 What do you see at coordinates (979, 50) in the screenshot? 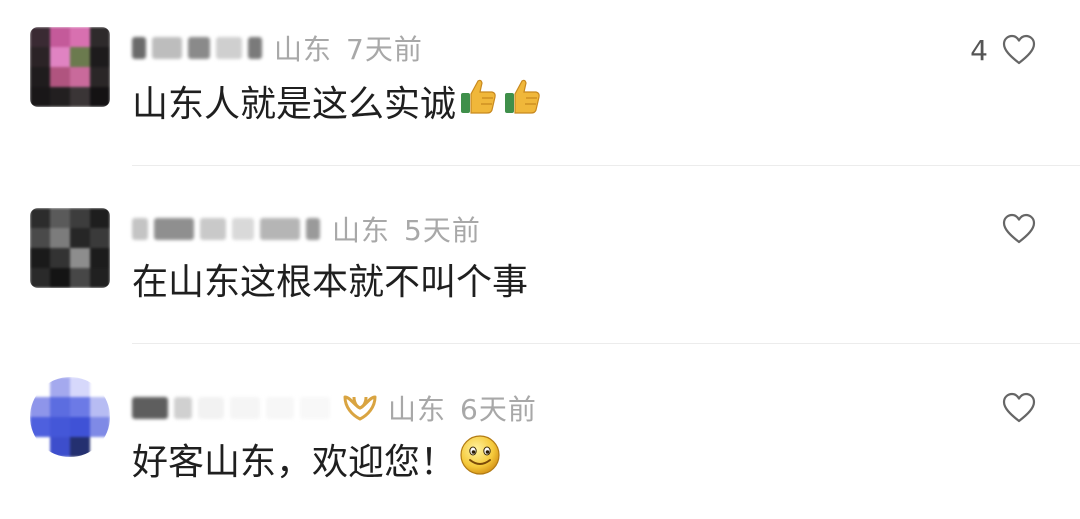
I see `like-count: 4` at bounding box center [979, 50].